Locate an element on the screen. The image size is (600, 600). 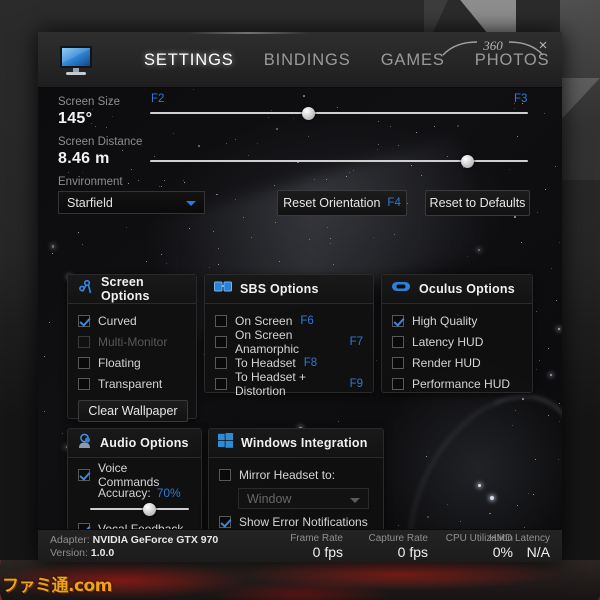
screen-size-label: Screen Size is located at coordinates (89, 102).